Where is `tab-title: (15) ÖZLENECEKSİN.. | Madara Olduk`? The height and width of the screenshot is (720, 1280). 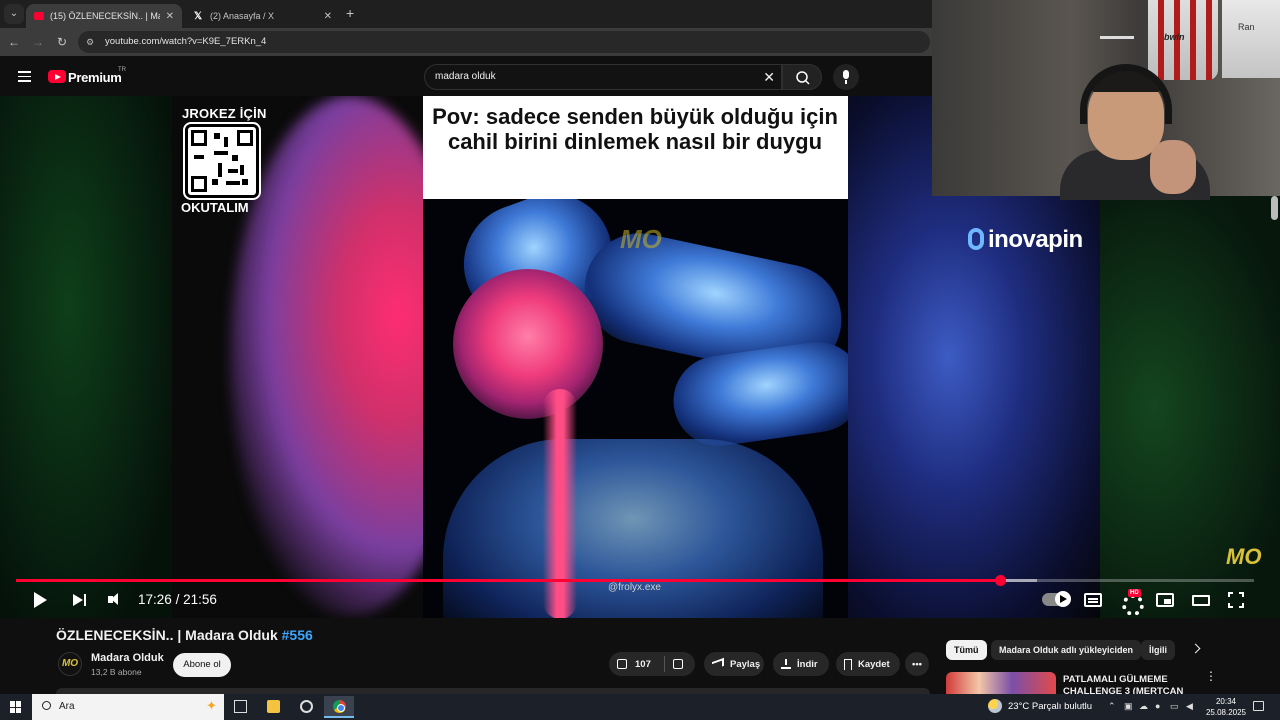 tab-title: (15) ÖZLENECEKSİN.. | Madara Olduk is located at coordinates (105, 16).